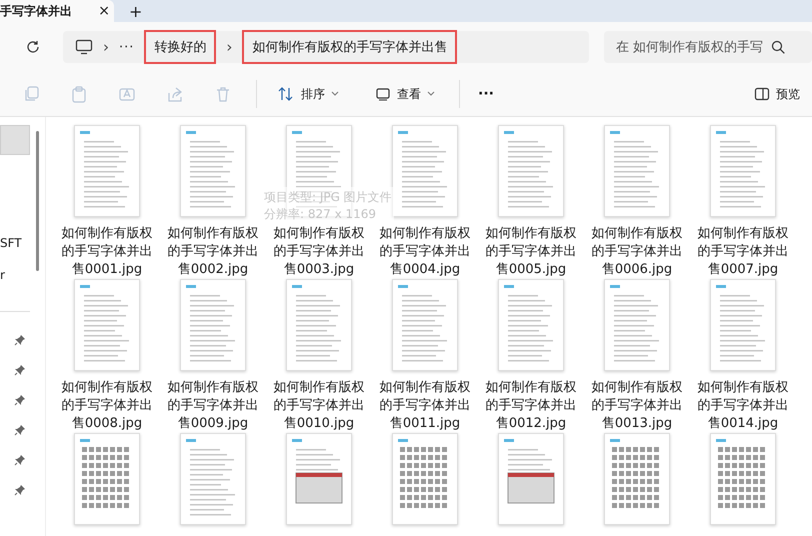 This screenshot has height=536, width=812. Describe the element at coordinates (350, 47) in the screenshot. I see `breadcrumb: 如何制作有版权的手写字体并出售` at that location.